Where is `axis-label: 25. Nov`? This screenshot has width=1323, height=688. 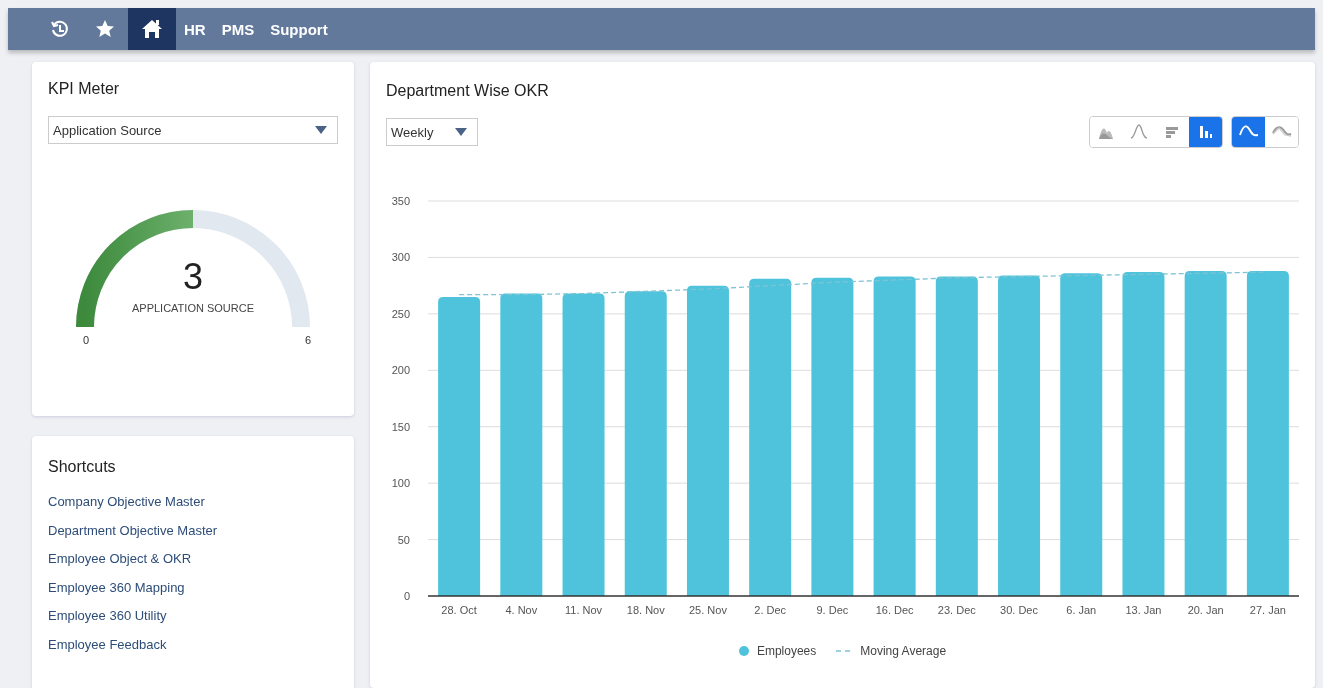 axis-label: 25. Nov is located at coordinates (708, 610).